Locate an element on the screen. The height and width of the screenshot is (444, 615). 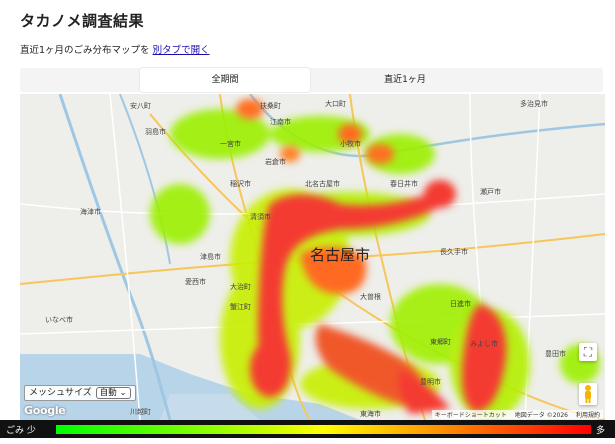
map-label-place: 扶桑町 is located at coordinates (270, 105).